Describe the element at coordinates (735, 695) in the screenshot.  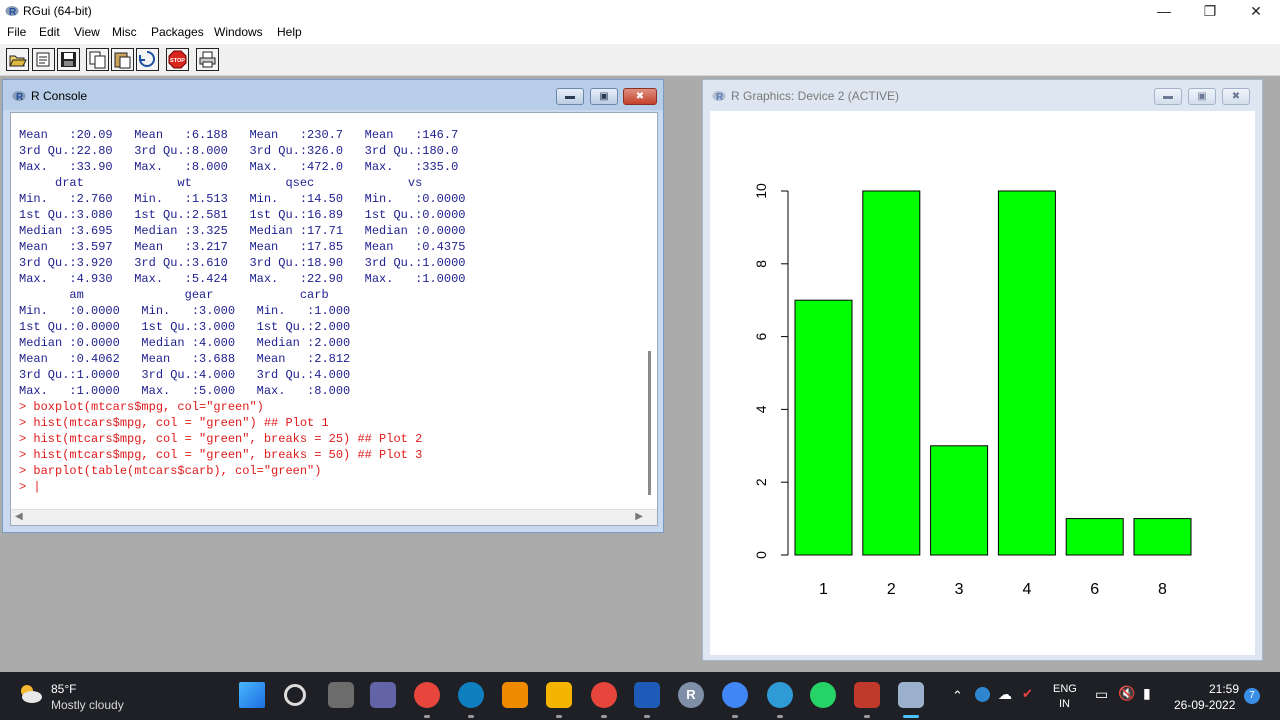
I see `chrome-profile-2-app` at that location.